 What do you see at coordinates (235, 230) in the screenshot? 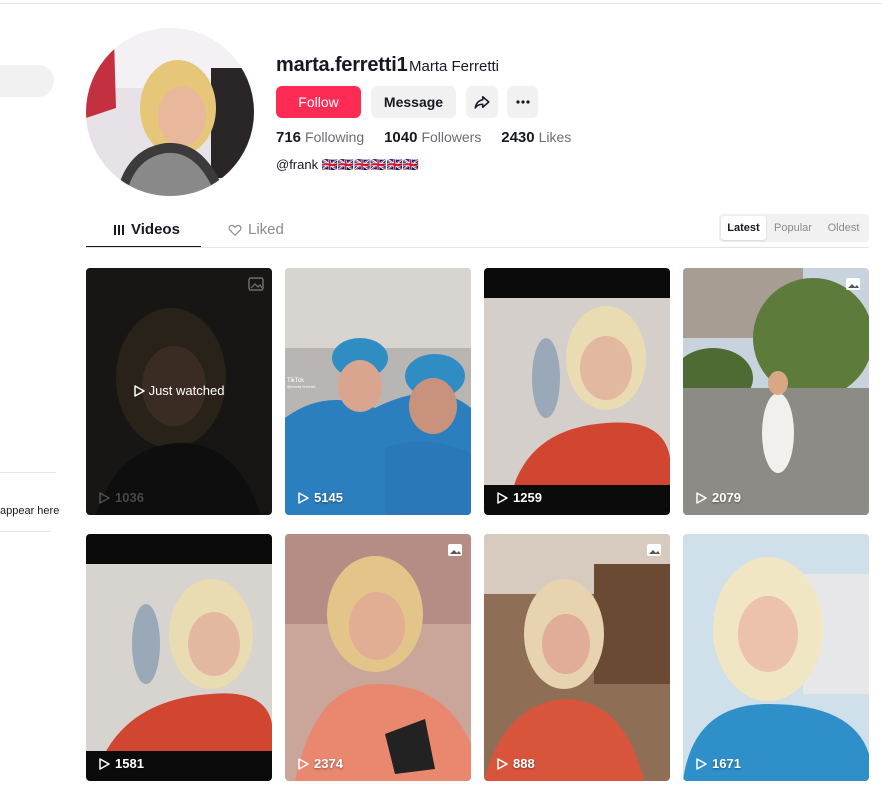
I see `liked-icon` at bounding box center [235, 230].